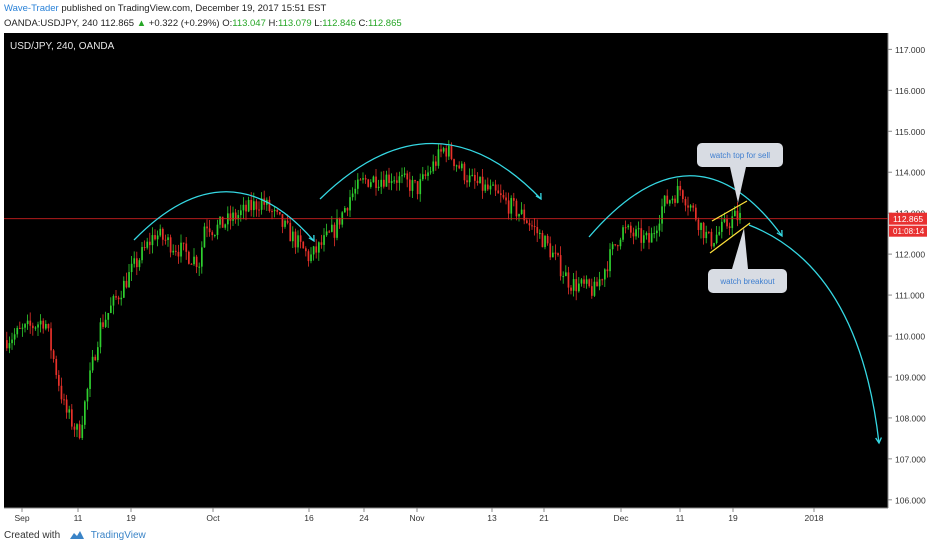 This screenshot has height=550, width=932. I want to click on x-tick-label: 11, so click(680, 518).